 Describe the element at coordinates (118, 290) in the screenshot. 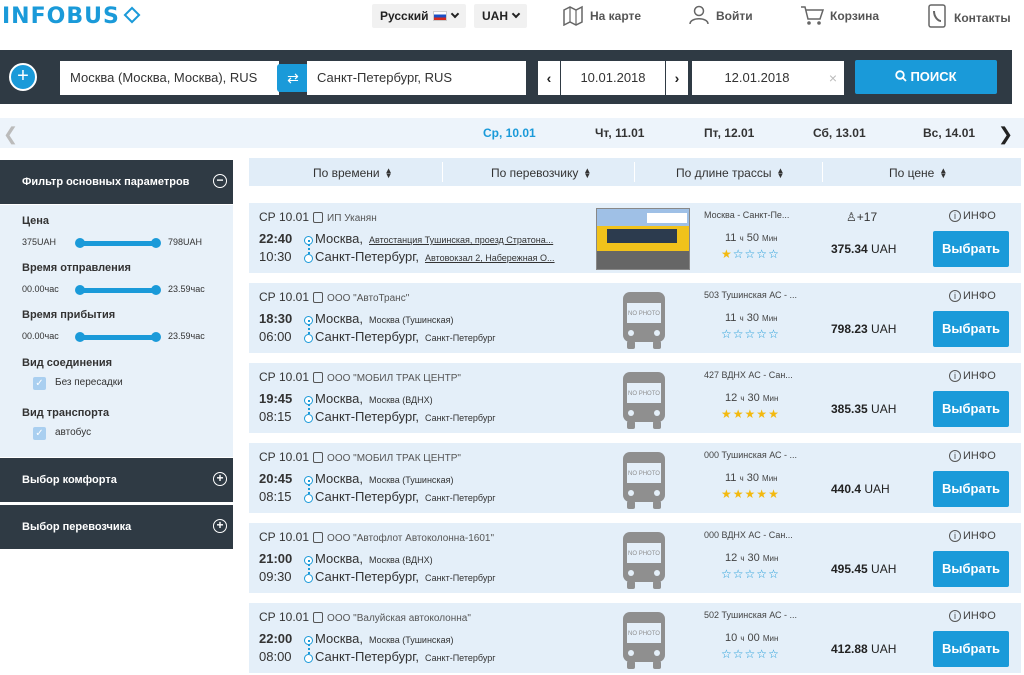

I see `departure-slider` at that location.